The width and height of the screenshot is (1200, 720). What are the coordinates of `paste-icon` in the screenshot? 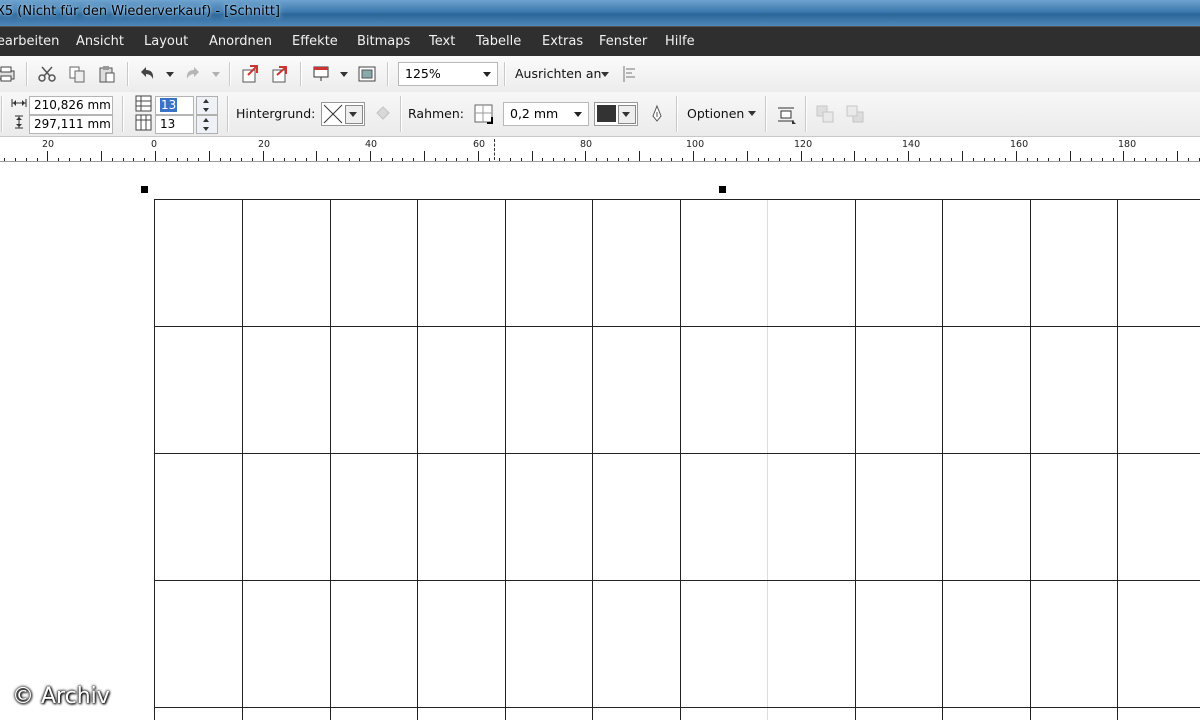 It's located at (107, 74).